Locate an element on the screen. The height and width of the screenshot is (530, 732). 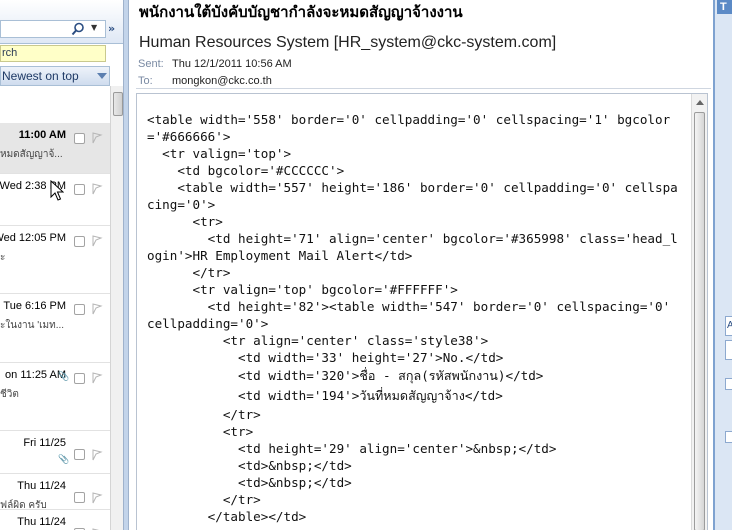
todo-bar-input is located at coordinates (728, 350).